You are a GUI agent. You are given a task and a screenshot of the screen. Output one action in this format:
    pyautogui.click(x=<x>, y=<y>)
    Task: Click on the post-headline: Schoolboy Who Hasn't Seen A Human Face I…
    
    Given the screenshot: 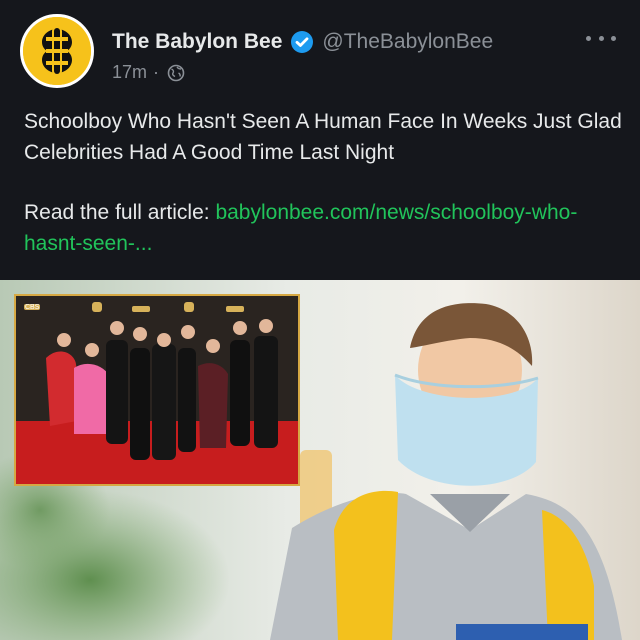 What is the action you would take?
    pyautogui.click(x=323, y=137)
    